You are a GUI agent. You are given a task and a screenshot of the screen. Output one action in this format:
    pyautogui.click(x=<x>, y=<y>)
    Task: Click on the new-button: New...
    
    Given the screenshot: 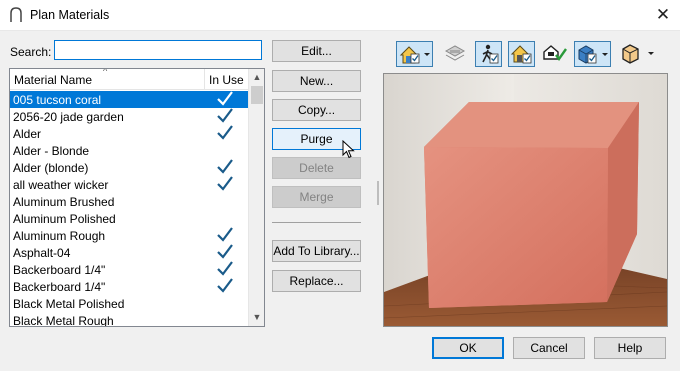 What is the action you would take?
    pyautogui.click(x=316, y=81)
    